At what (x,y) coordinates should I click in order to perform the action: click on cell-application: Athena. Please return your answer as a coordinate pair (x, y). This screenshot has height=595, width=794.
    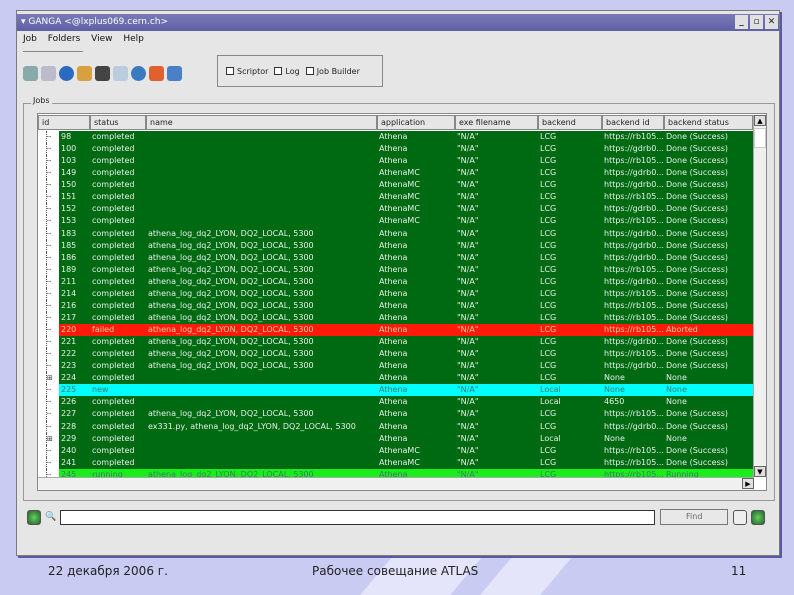
    Looking at the image, I should click on (416, 137).